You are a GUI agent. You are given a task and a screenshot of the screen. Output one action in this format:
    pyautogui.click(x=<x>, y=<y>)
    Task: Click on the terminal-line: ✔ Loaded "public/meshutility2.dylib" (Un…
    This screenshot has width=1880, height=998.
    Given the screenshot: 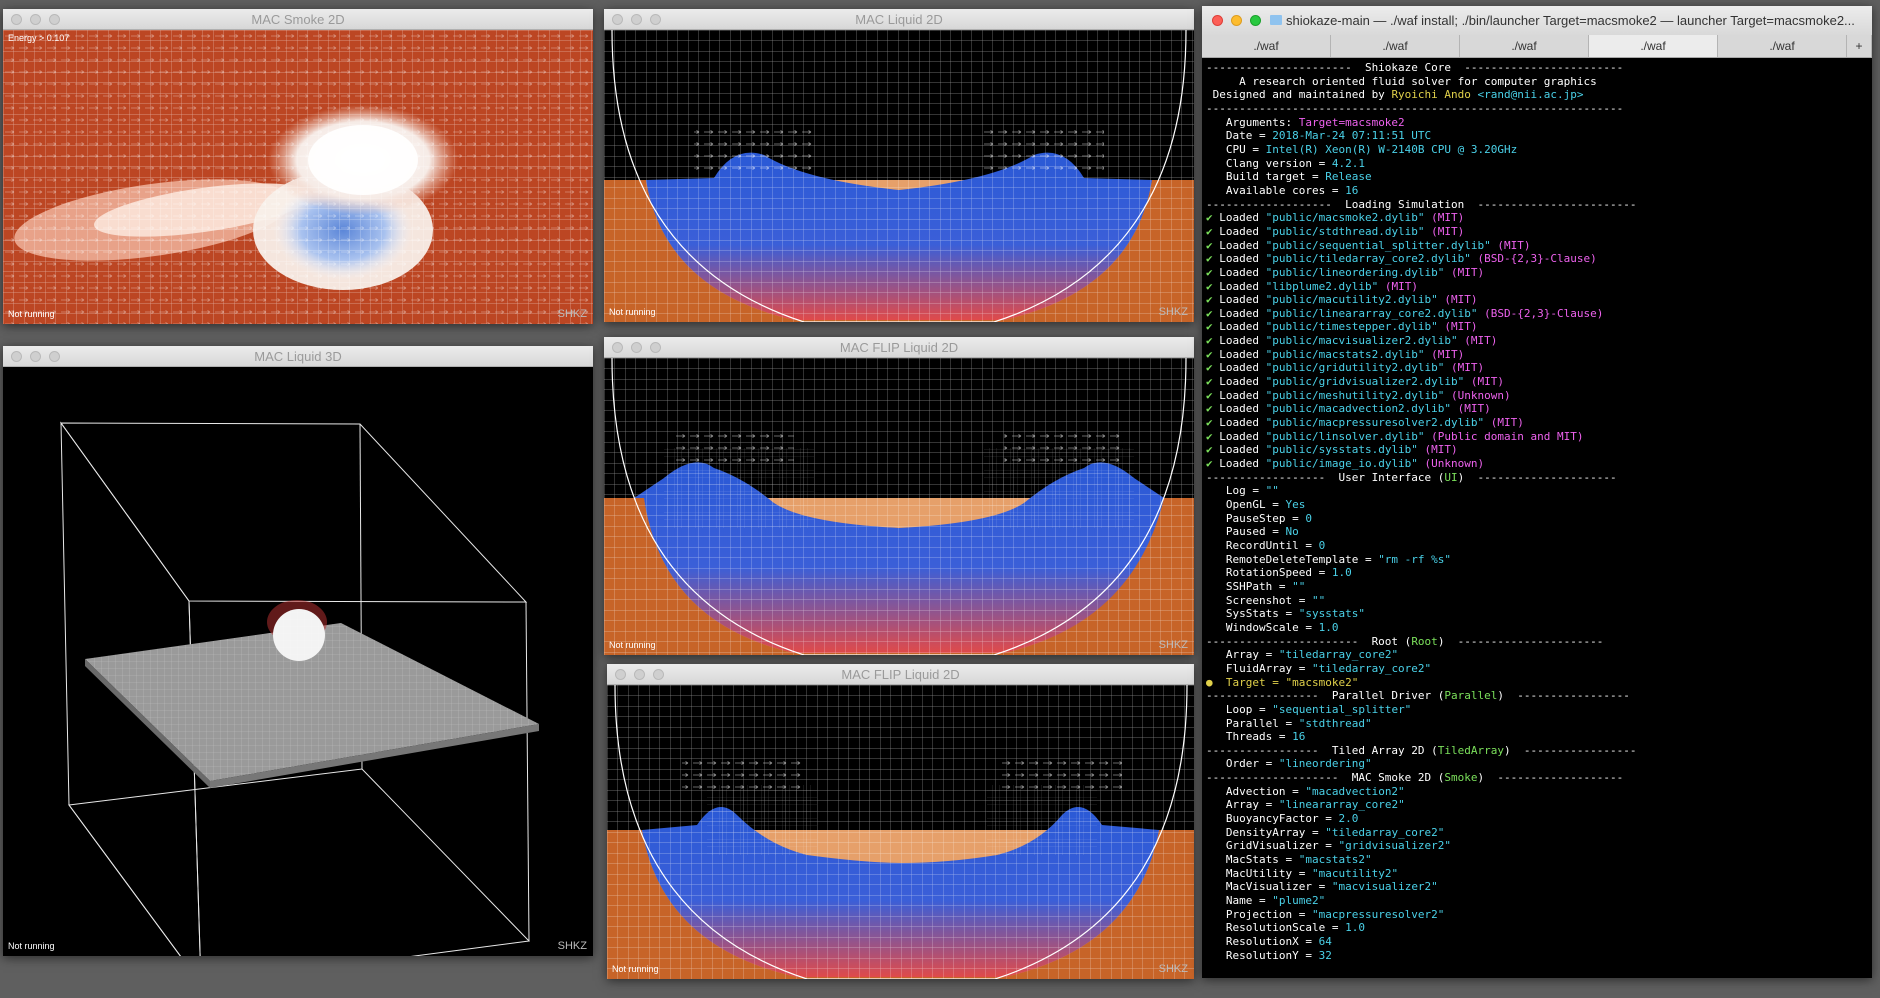 What is the action you would take?
    pyautogui.click(x=1537, y=396)
    